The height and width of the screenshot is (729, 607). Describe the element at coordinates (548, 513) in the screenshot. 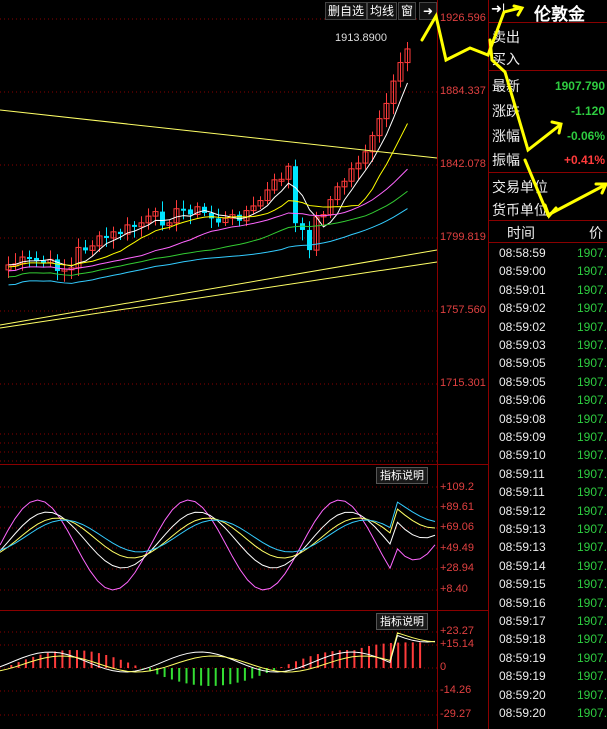

I see `tick-row: 08:59:12 1907.` at that location.